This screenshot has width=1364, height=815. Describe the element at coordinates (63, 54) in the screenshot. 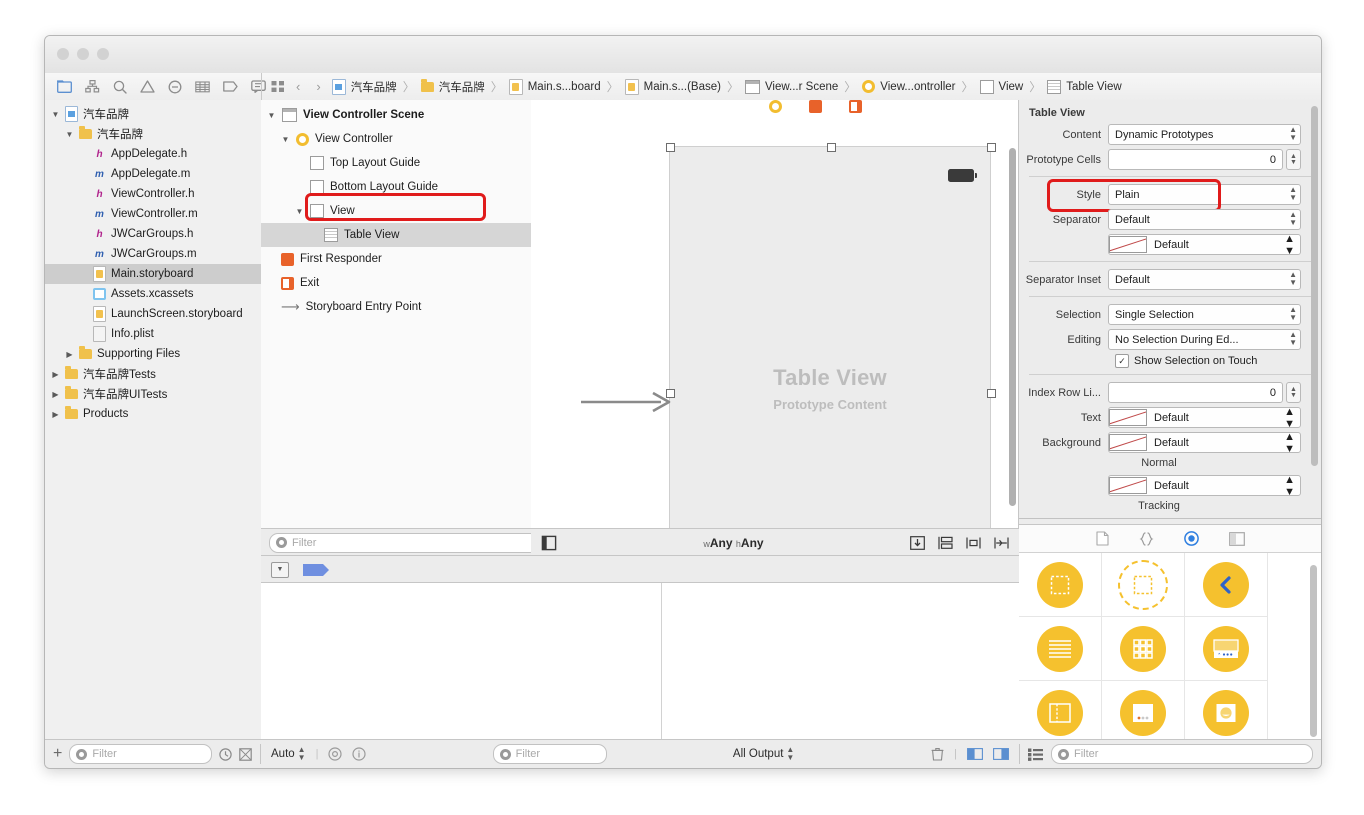

I see `close-button` at that location.